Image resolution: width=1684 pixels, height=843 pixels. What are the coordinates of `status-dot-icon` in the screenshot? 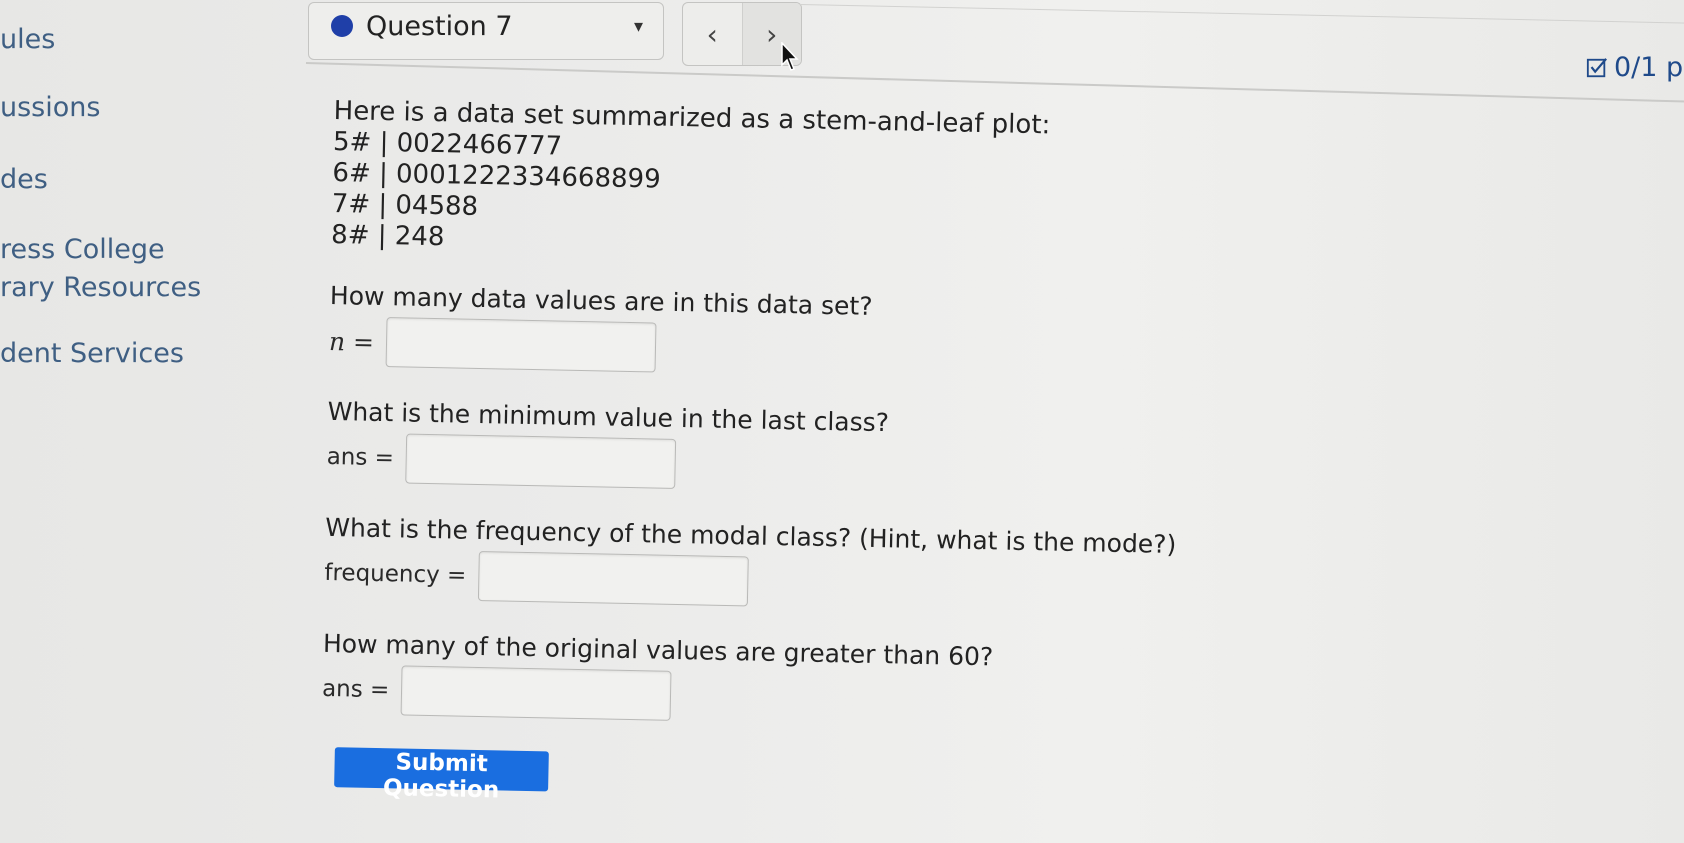 It's located at (342, 26).